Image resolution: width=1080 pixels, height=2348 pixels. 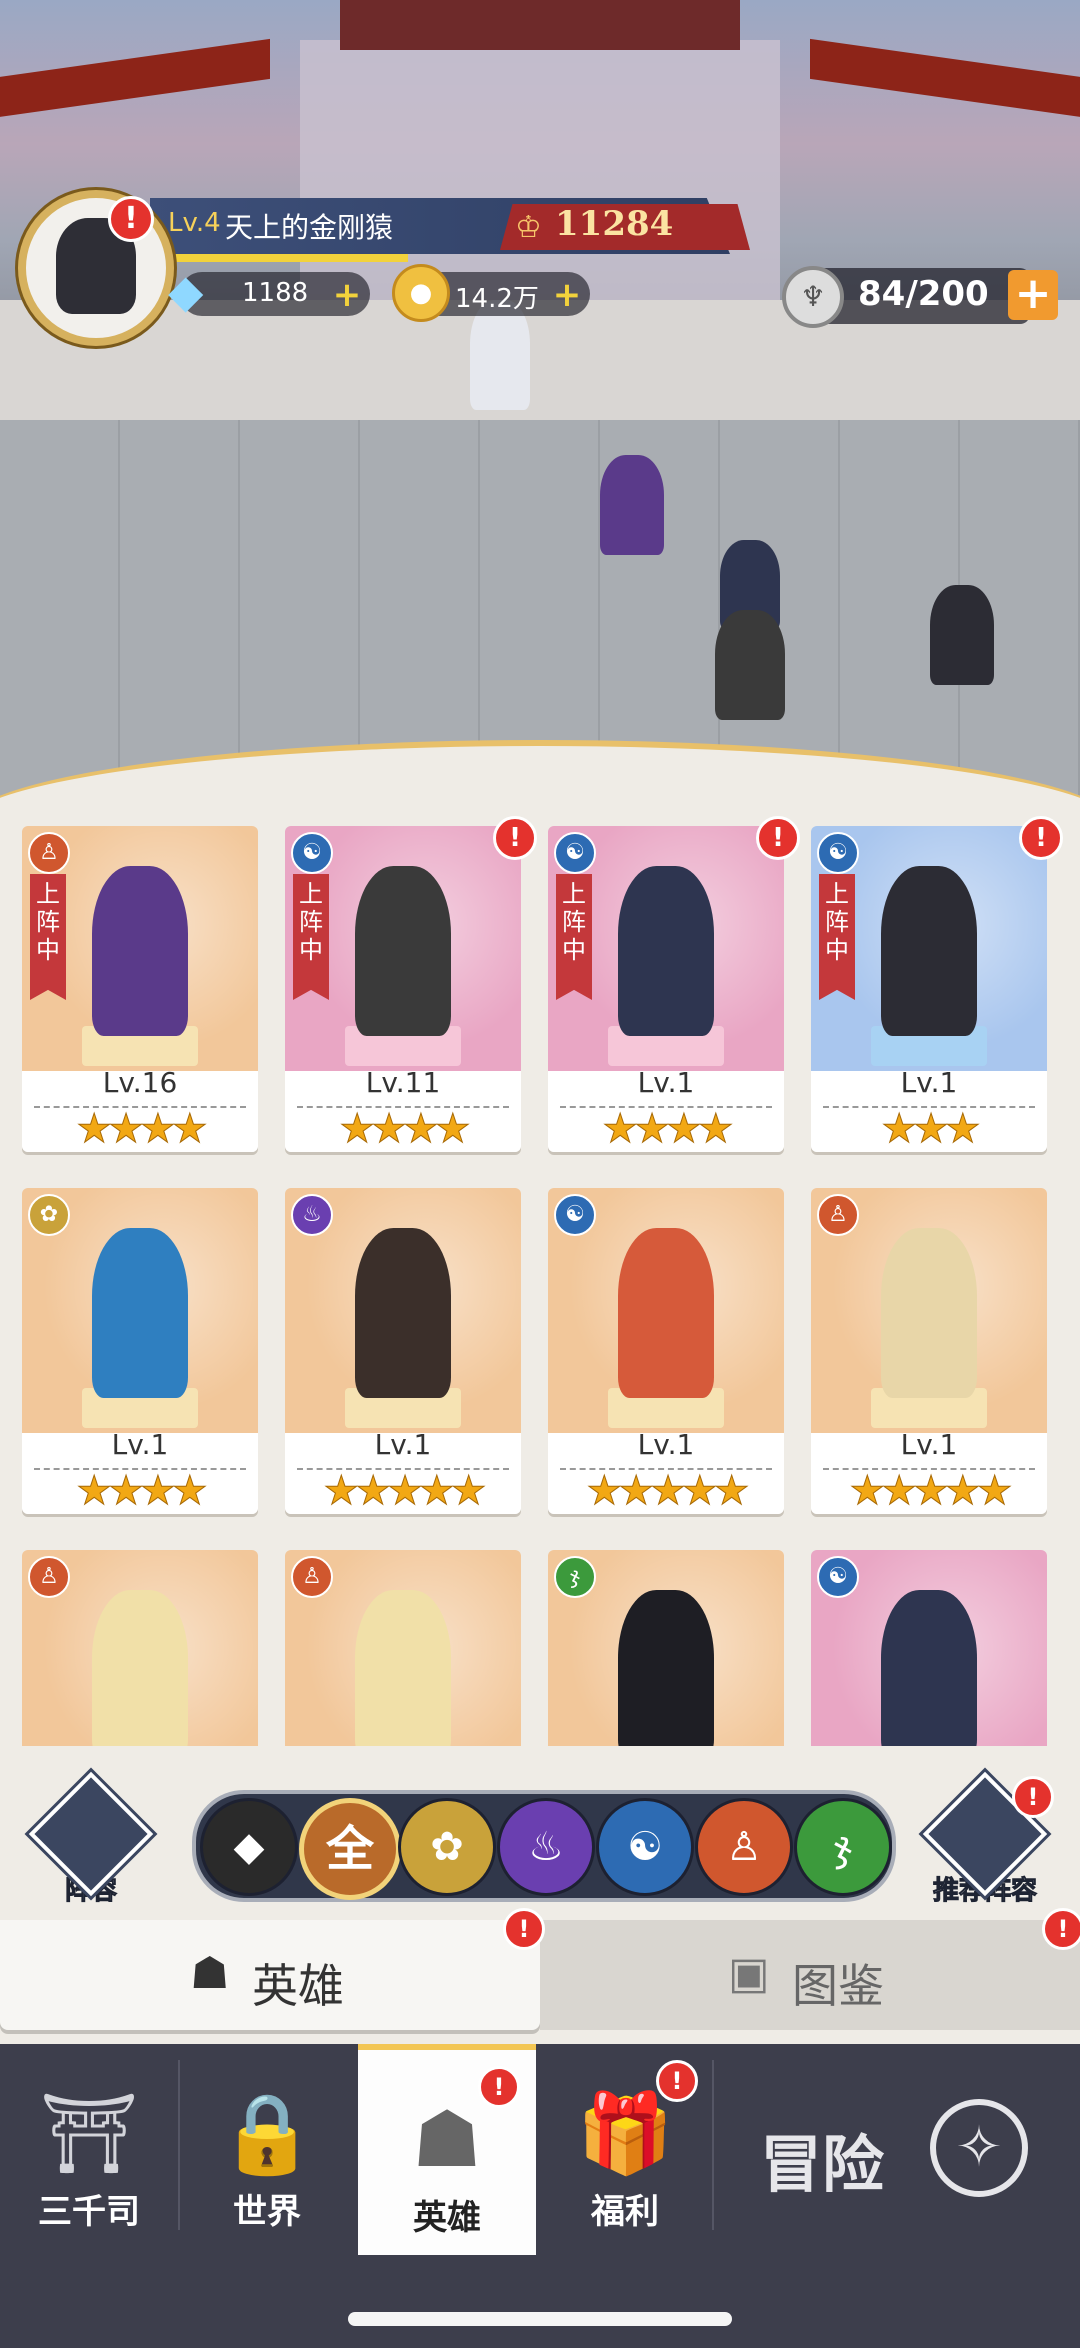 I want to click on hero-card: Lv.1 ★★★★ ✿, so click(x=142, y=1353).